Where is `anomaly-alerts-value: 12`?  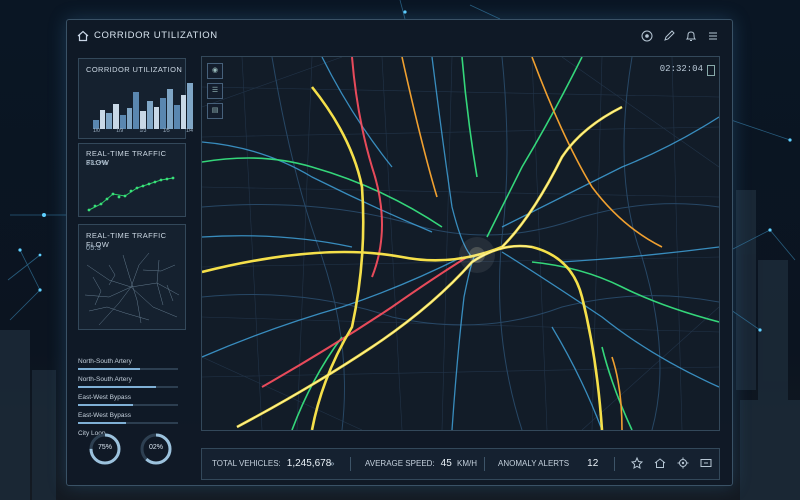 anomaly-alerts-value: 12 is located at coordinates (593, 463).